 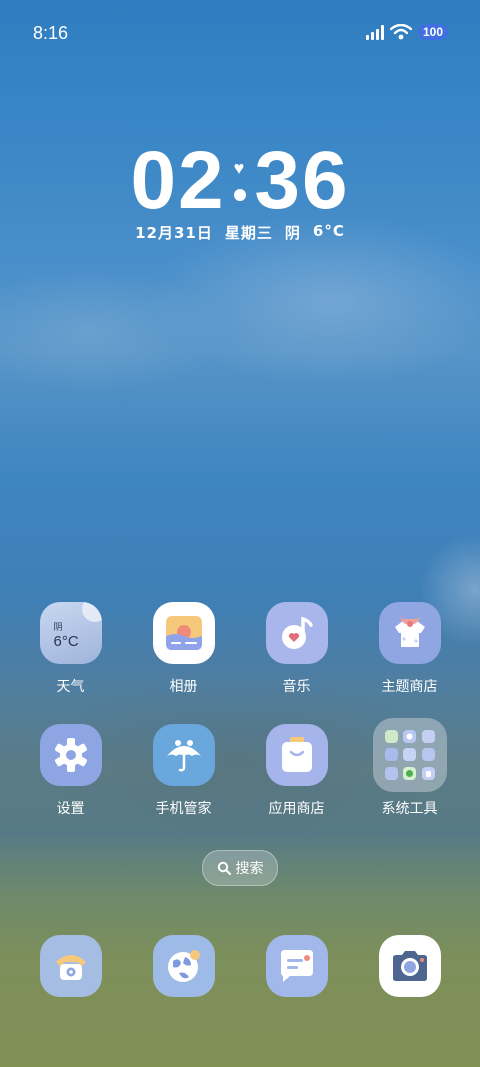 I want to click on app-label: 系统工具, so click(x=409, y=809).